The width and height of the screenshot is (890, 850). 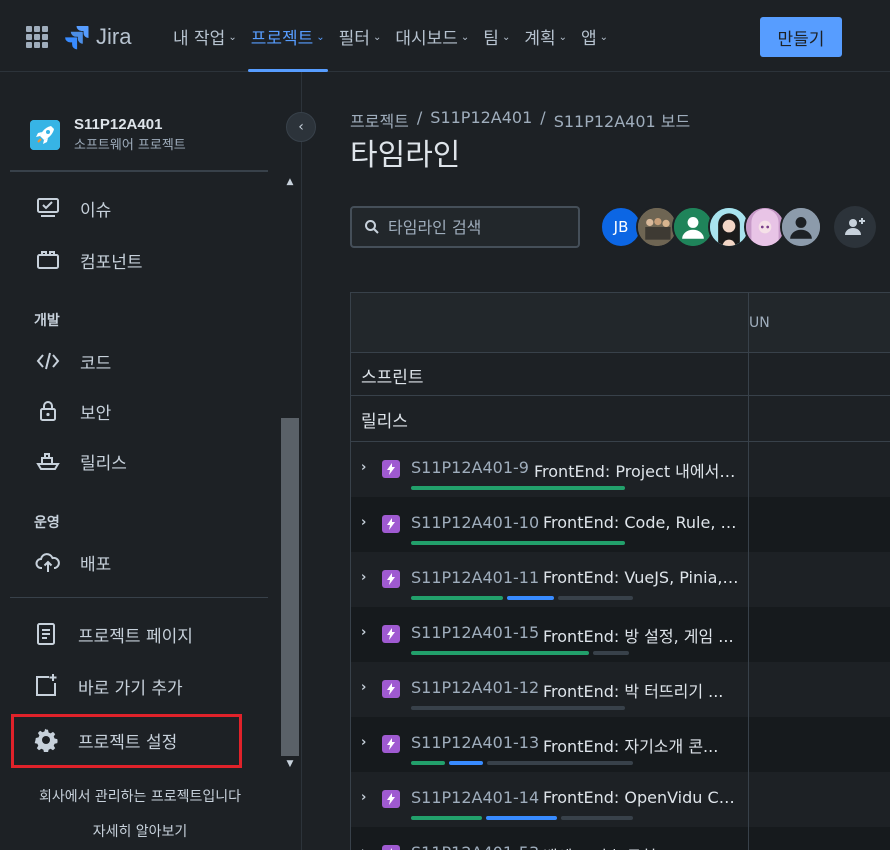 I want to click on issue-key: S11P12A401-13, so click(x=475, y=742).